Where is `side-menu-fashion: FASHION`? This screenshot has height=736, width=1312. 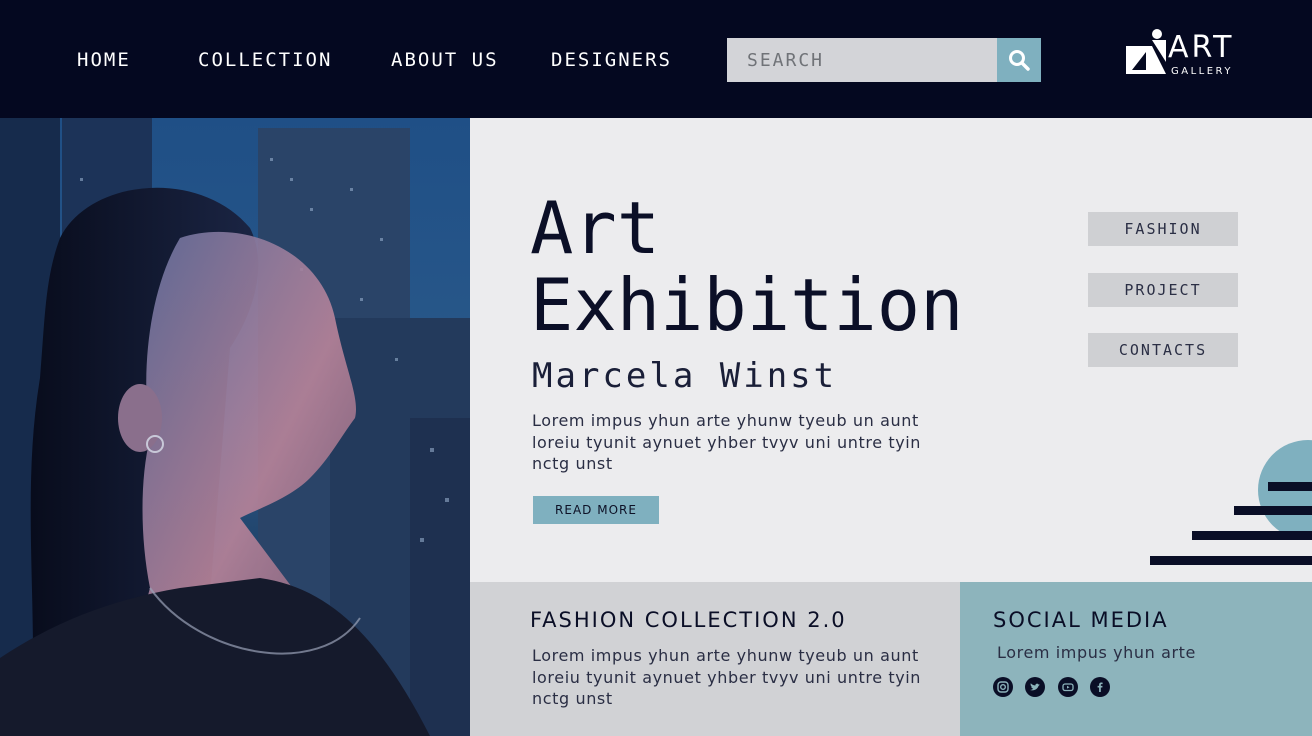 side-menu-fashion: FASHION is located at coordinates (1163, 229).